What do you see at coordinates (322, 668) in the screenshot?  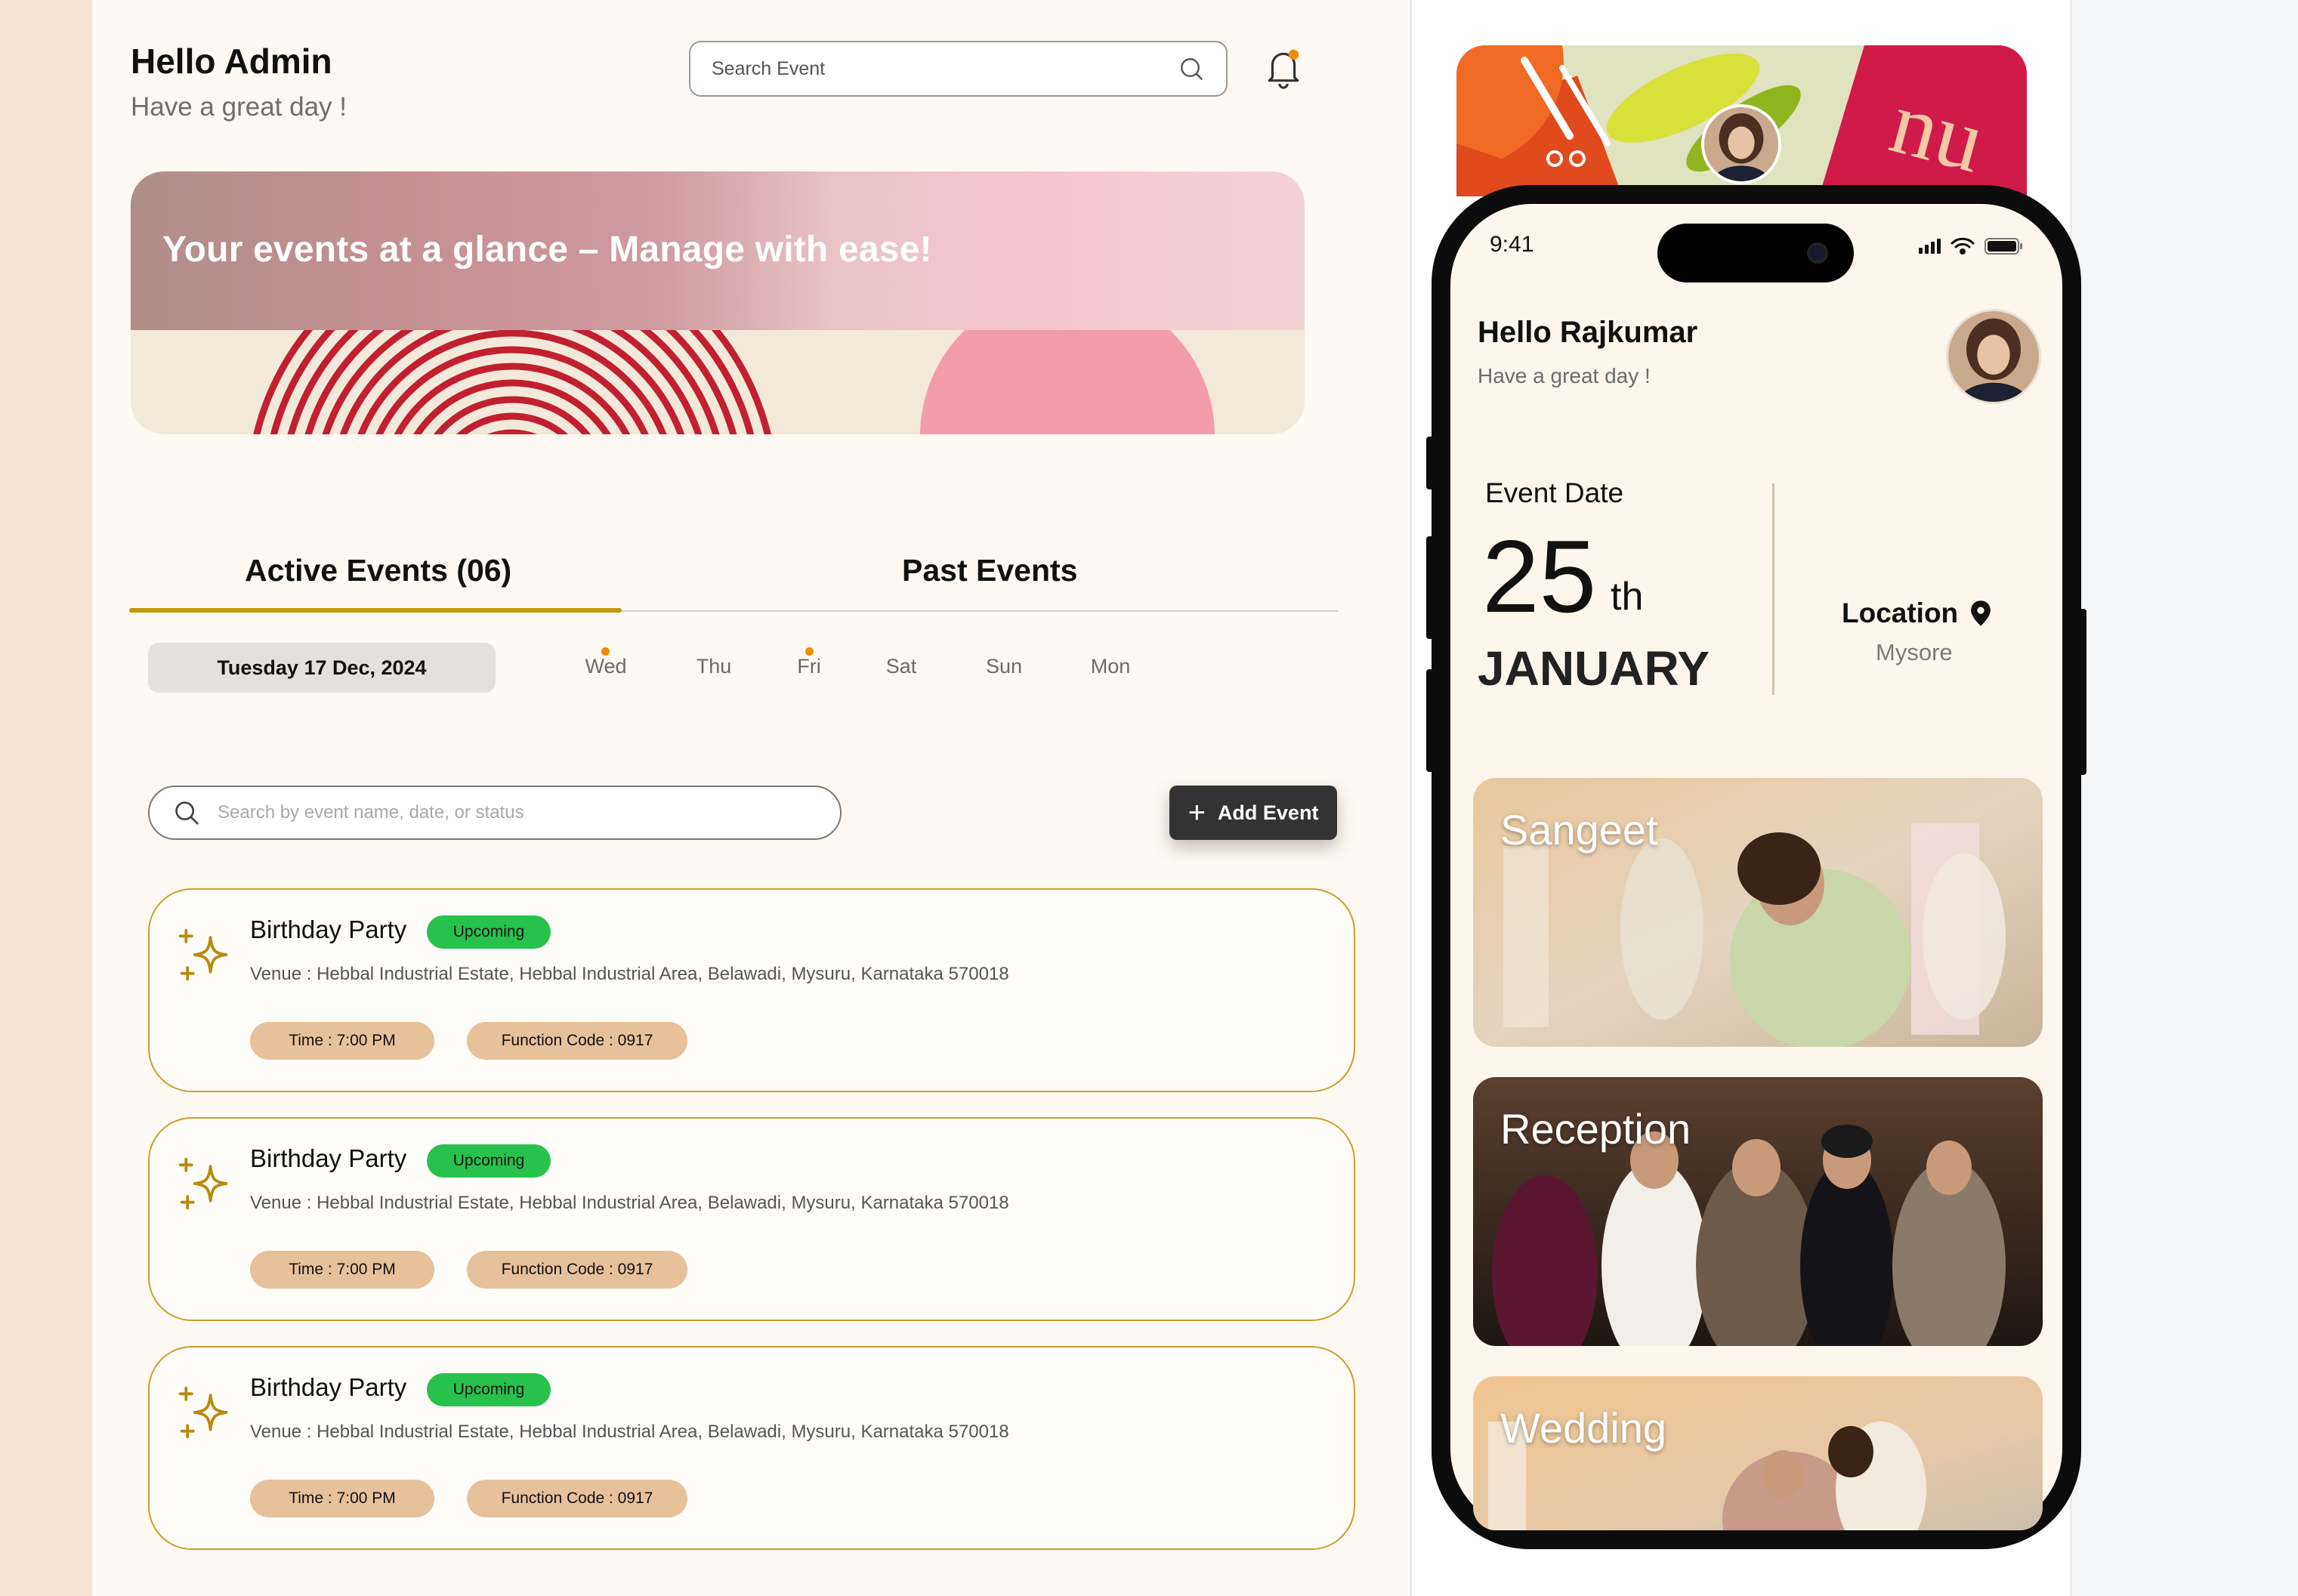 I see `selected-date-pill: Tuesday 17 Dec, 2024` at bounding box center [322, 668].